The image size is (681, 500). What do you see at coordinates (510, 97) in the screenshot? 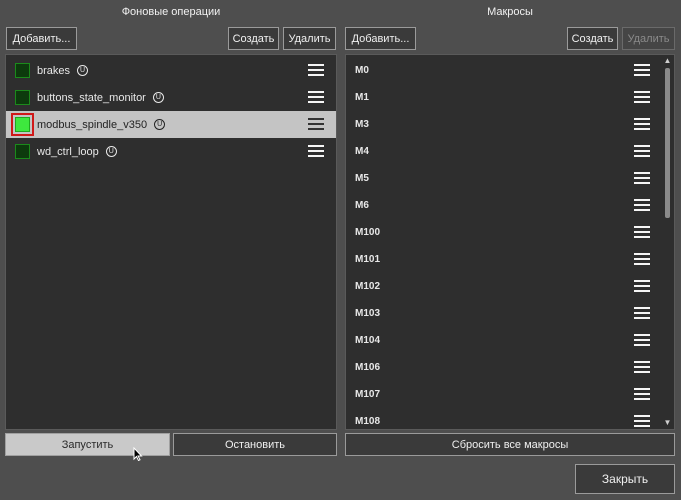
I see `macro-row: M1` at bounding box center [510, 97].